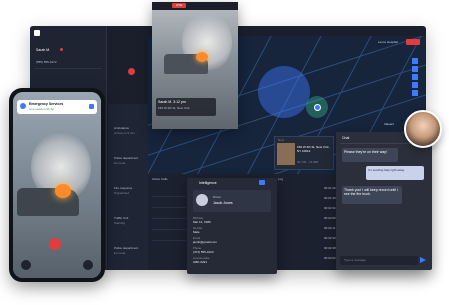 The image size is (449, 305). What do you see at coordinates (203, 252) in the screenshot?
I see `field-value: (474) 555-0123` at bounding box center [203, 252].